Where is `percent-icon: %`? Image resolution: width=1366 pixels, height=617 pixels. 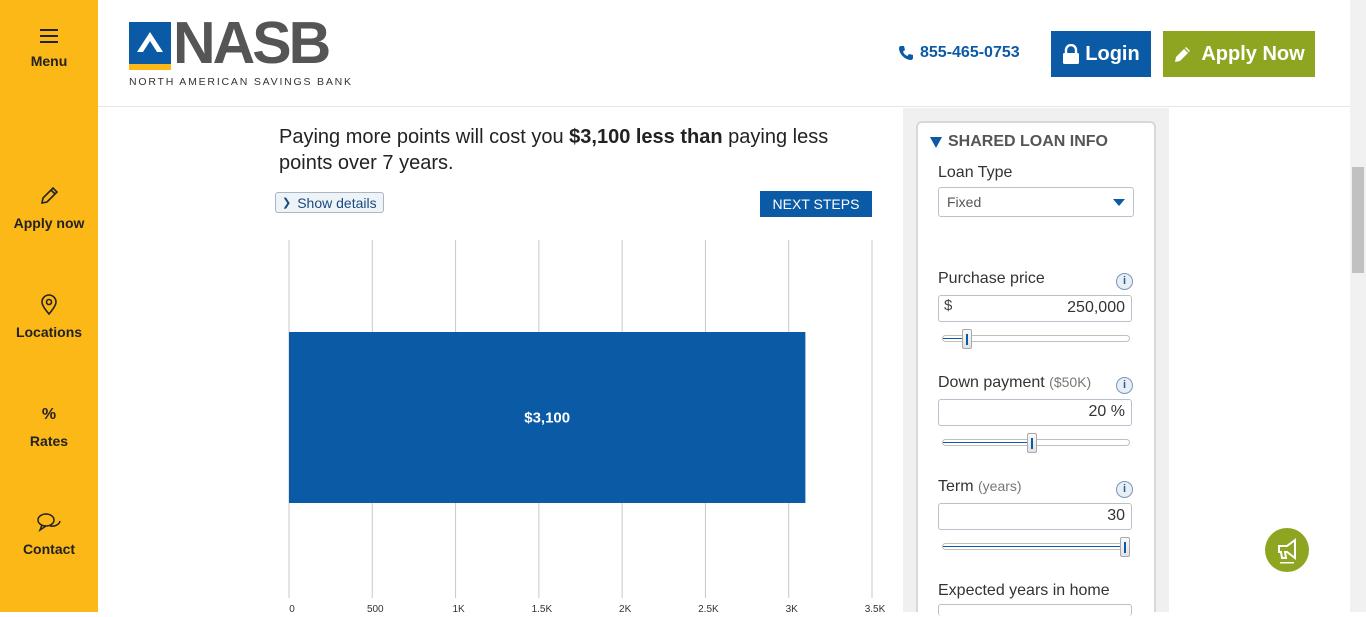 percent-icon: % is located at coordinates (49, 414).